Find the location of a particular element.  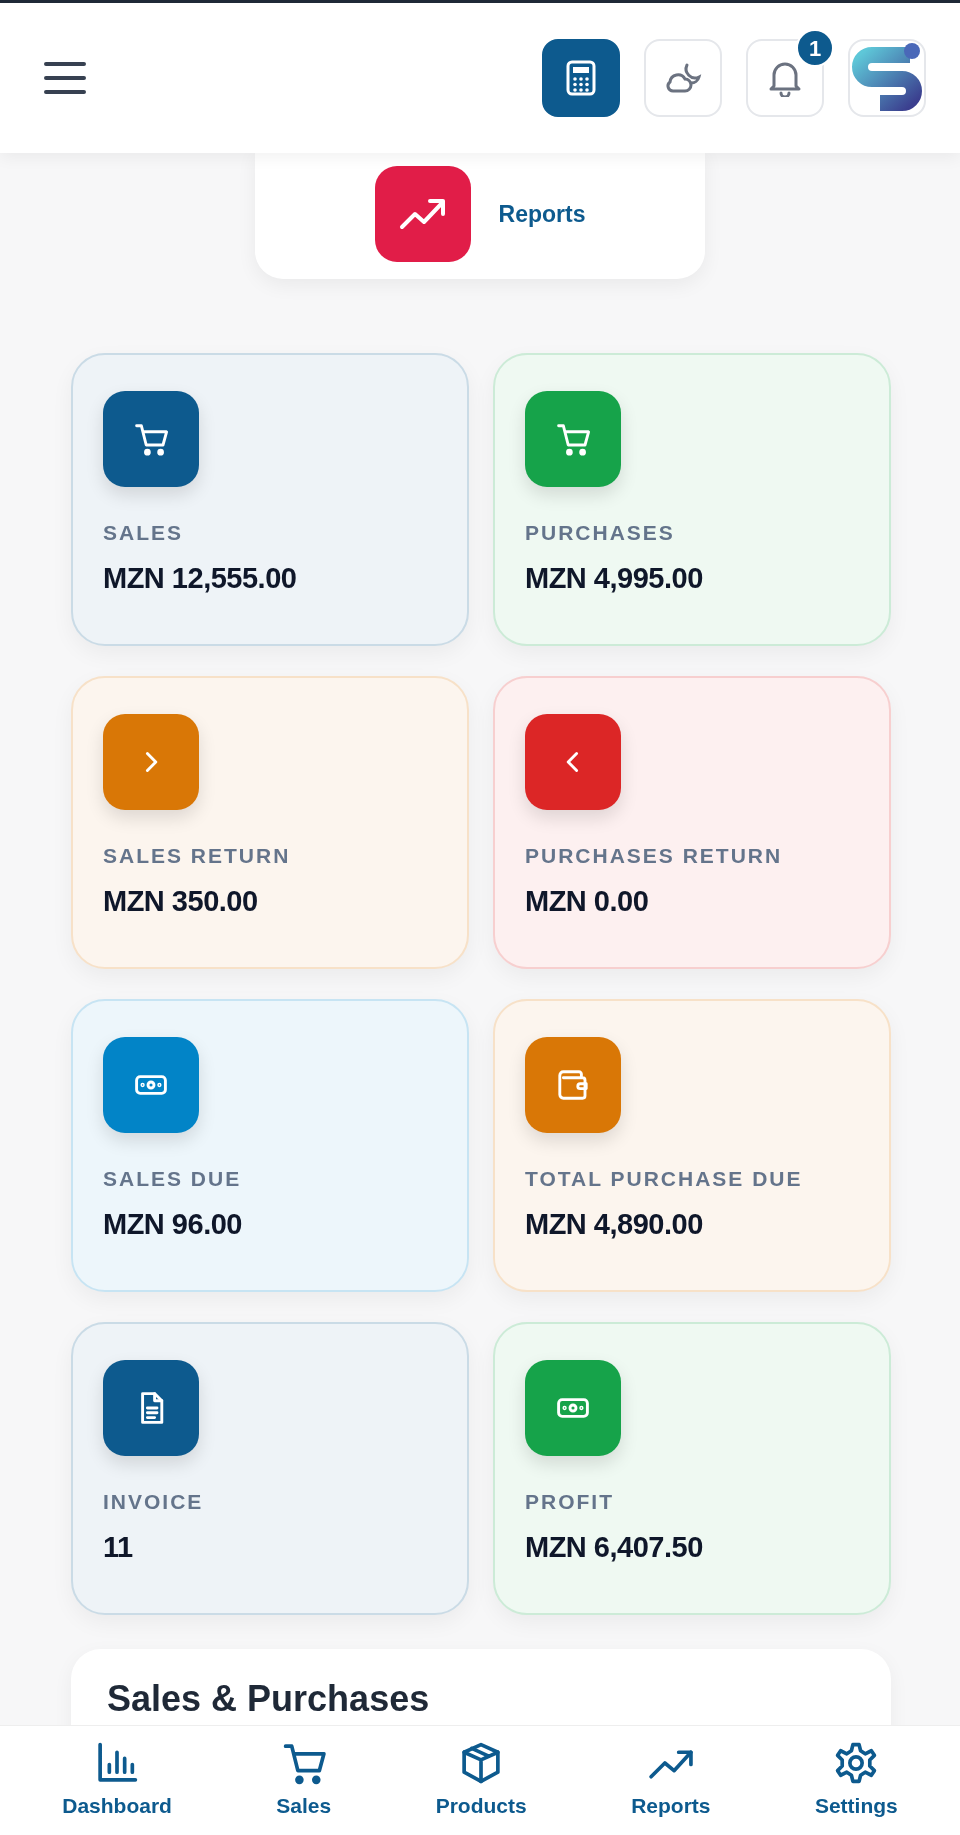

stat-label: TOTAL PURCHASE DUE is located at coordinates (664, 1179).